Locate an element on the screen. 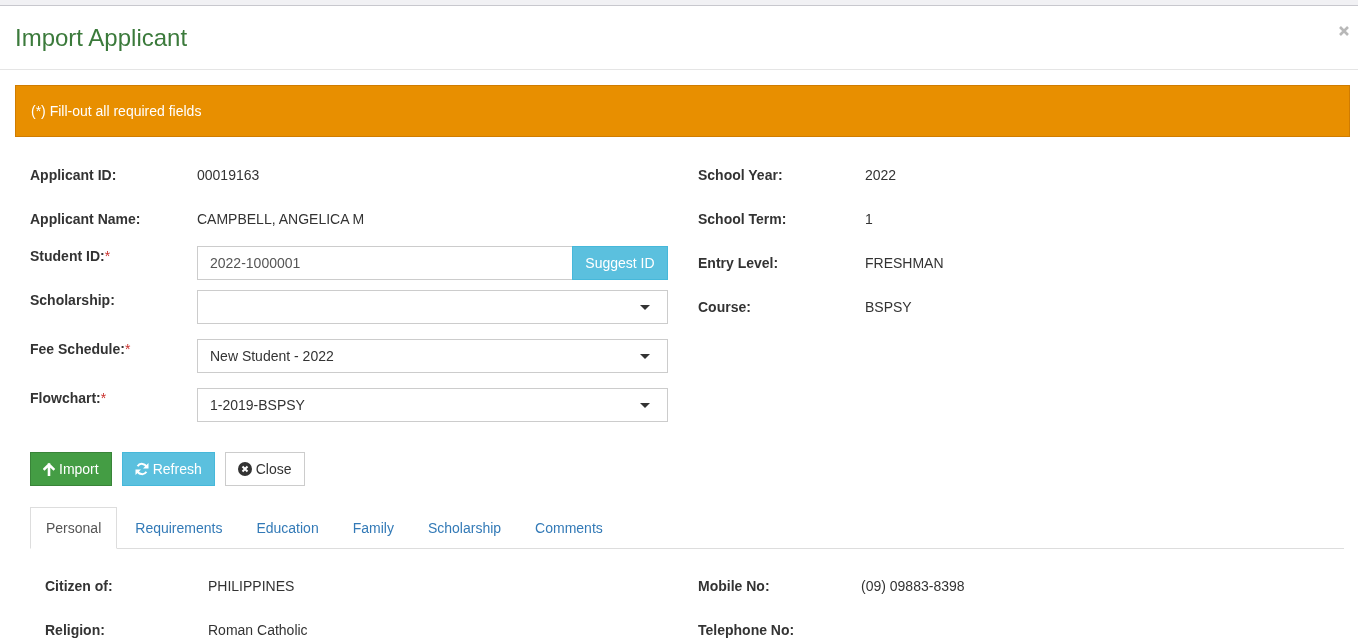  tab: Requirements is located at coordinates (179, 528).